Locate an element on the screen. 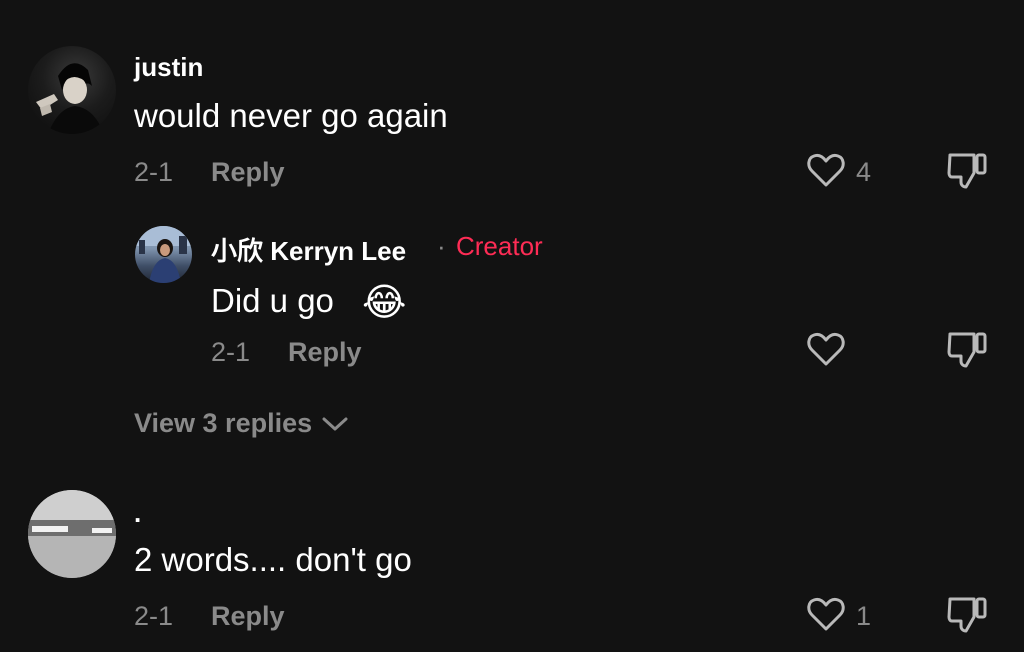 The image size is (1024, 652). view-replies-label: View 3 replies is located at coordinates (223, 423).